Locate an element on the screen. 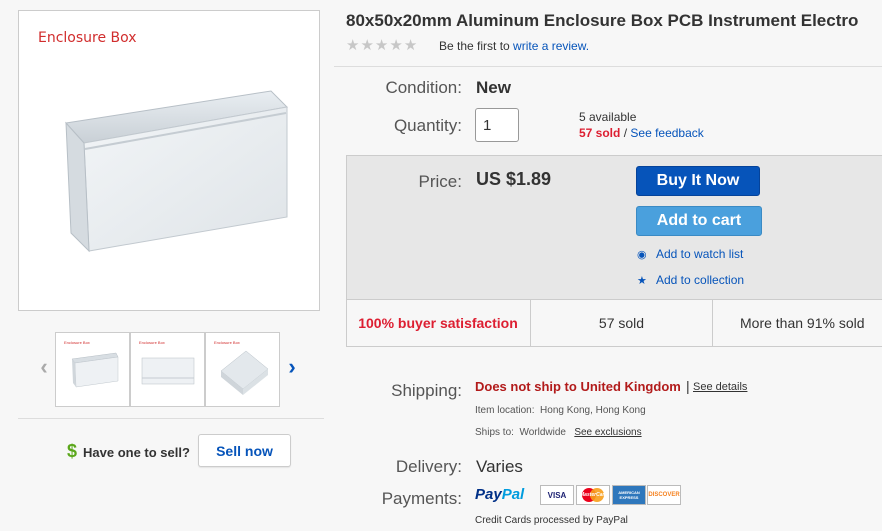  write-review-link: write a review. is located at coordinates (551, 46).